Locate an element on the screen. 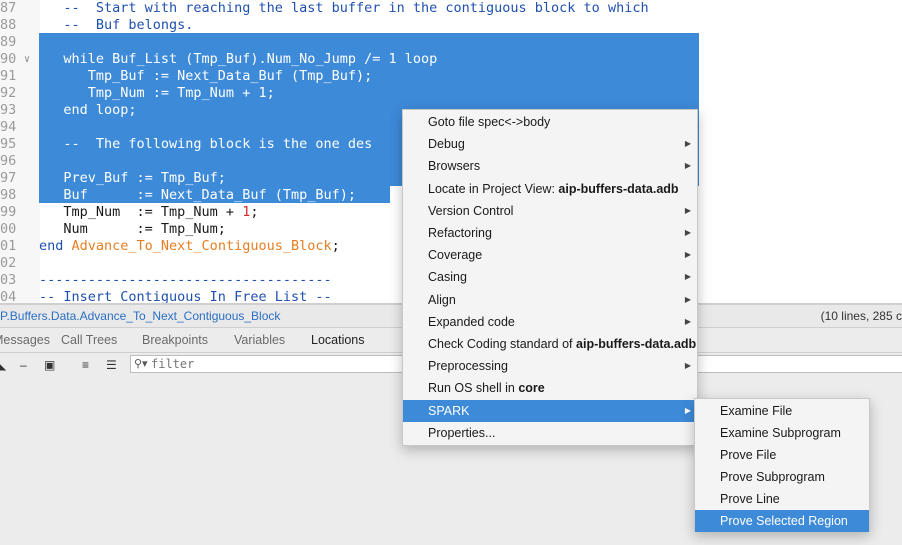 The image size is (902, 545). code-text: Prev_Buf := Tmp_Buf; is located at coordinates (132, 178).